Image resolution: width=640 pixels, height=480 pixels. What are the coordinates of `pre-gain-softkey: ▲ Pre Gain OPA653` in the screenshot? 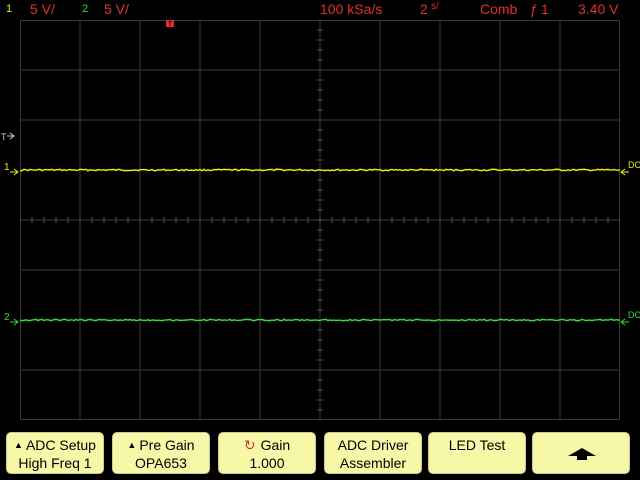 It's located at (161, 453).